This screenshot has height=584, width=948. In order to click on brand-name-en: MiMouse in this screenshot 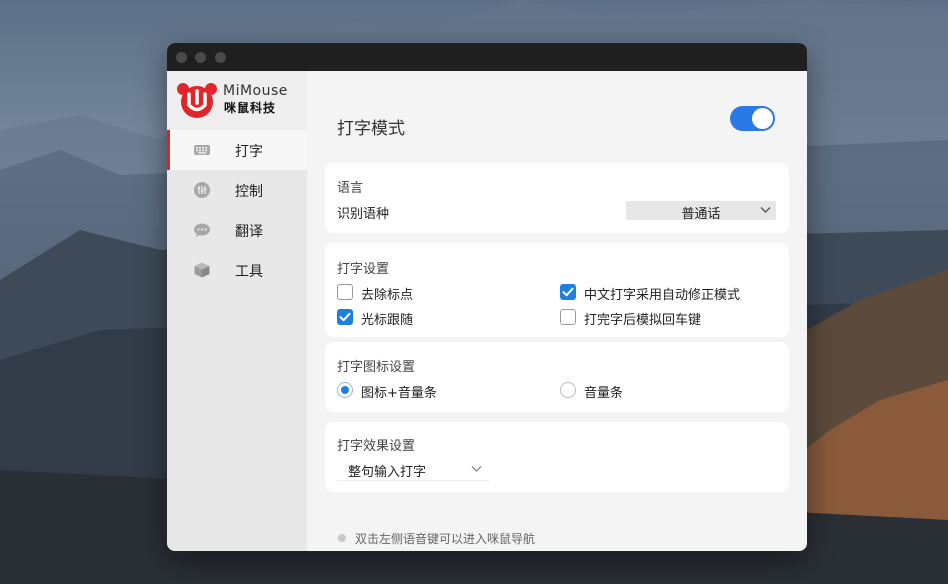, I will do `click(255, 91)`.